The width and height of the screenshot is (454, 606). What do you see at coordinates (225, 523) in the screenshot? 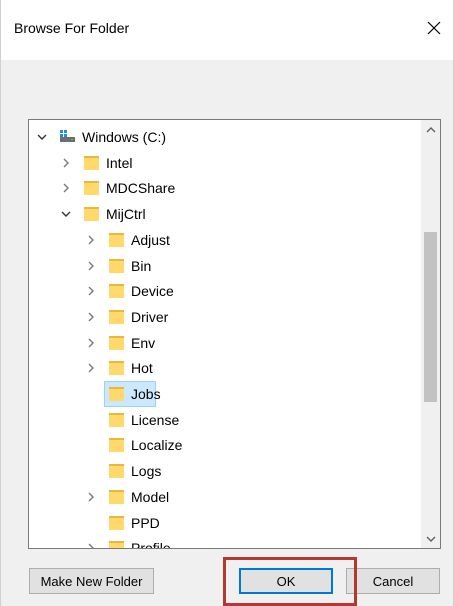
I see `tree-item: PPD` at bounding box center [225, 523].